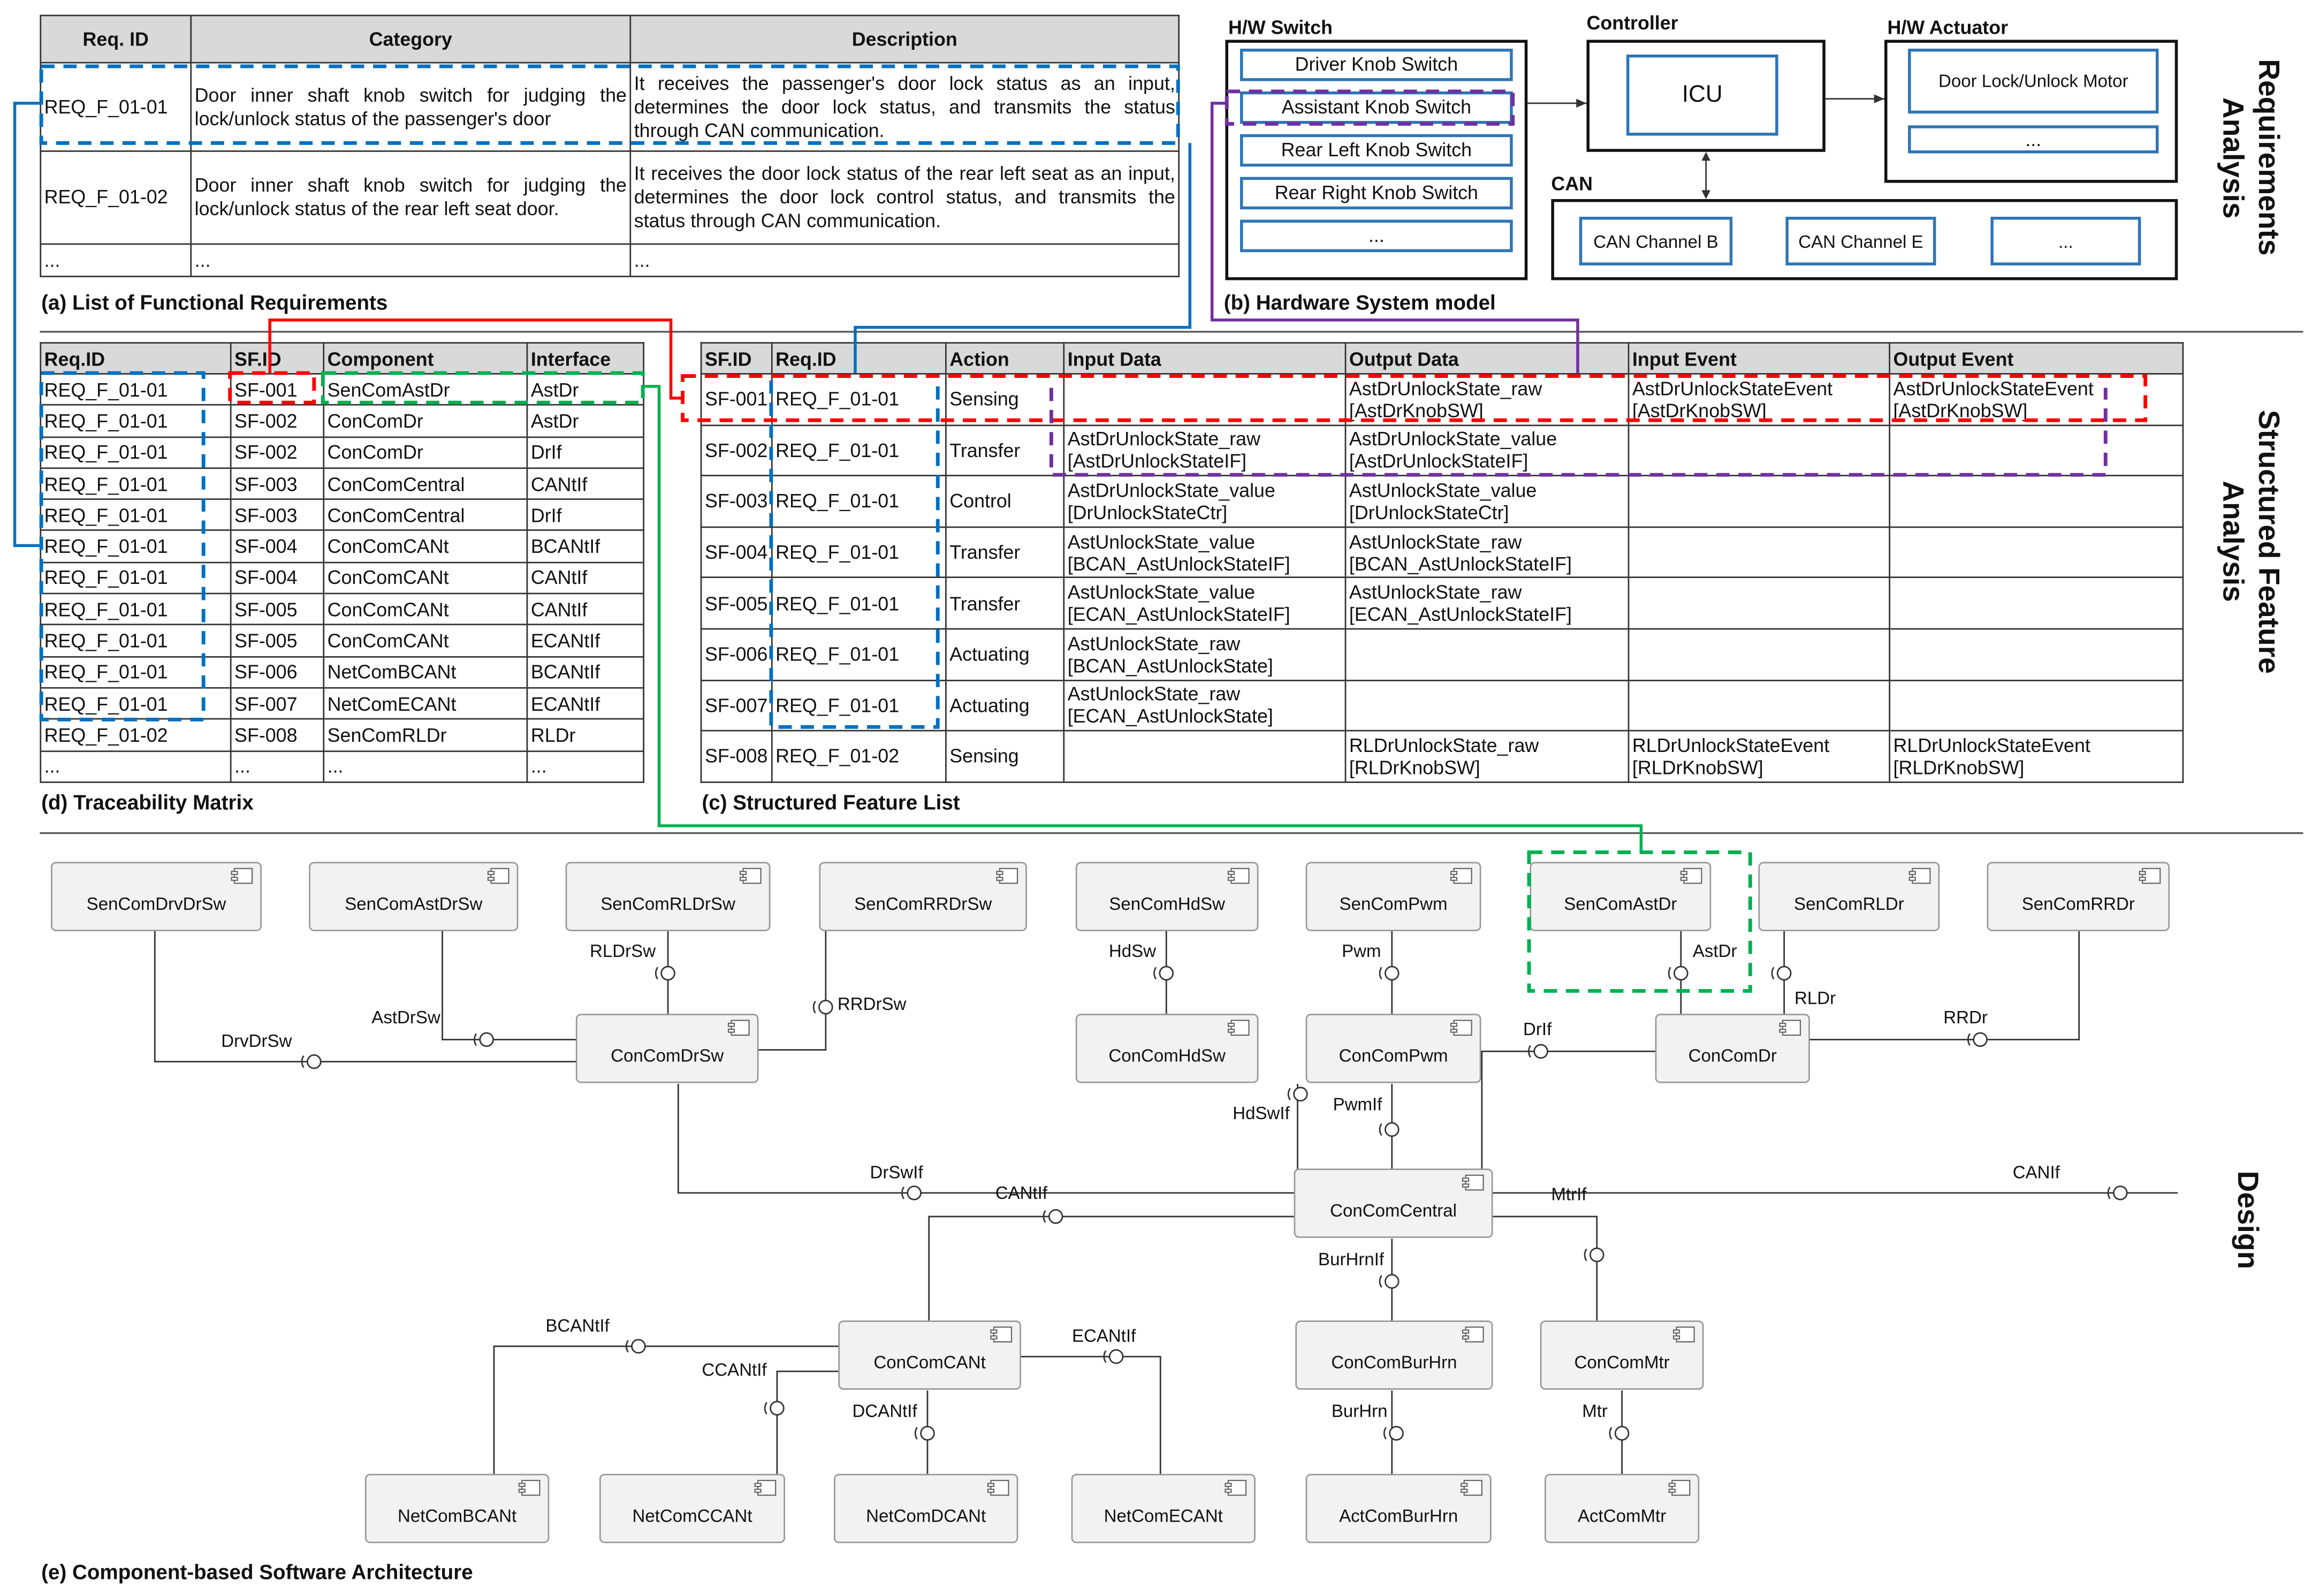 Image resolution: width=2312 pixels, height=1596 pixels. Describe the element at coordinates (692, 1516) in the screenshot. I see `component-label: NetComCCANt` at that location.